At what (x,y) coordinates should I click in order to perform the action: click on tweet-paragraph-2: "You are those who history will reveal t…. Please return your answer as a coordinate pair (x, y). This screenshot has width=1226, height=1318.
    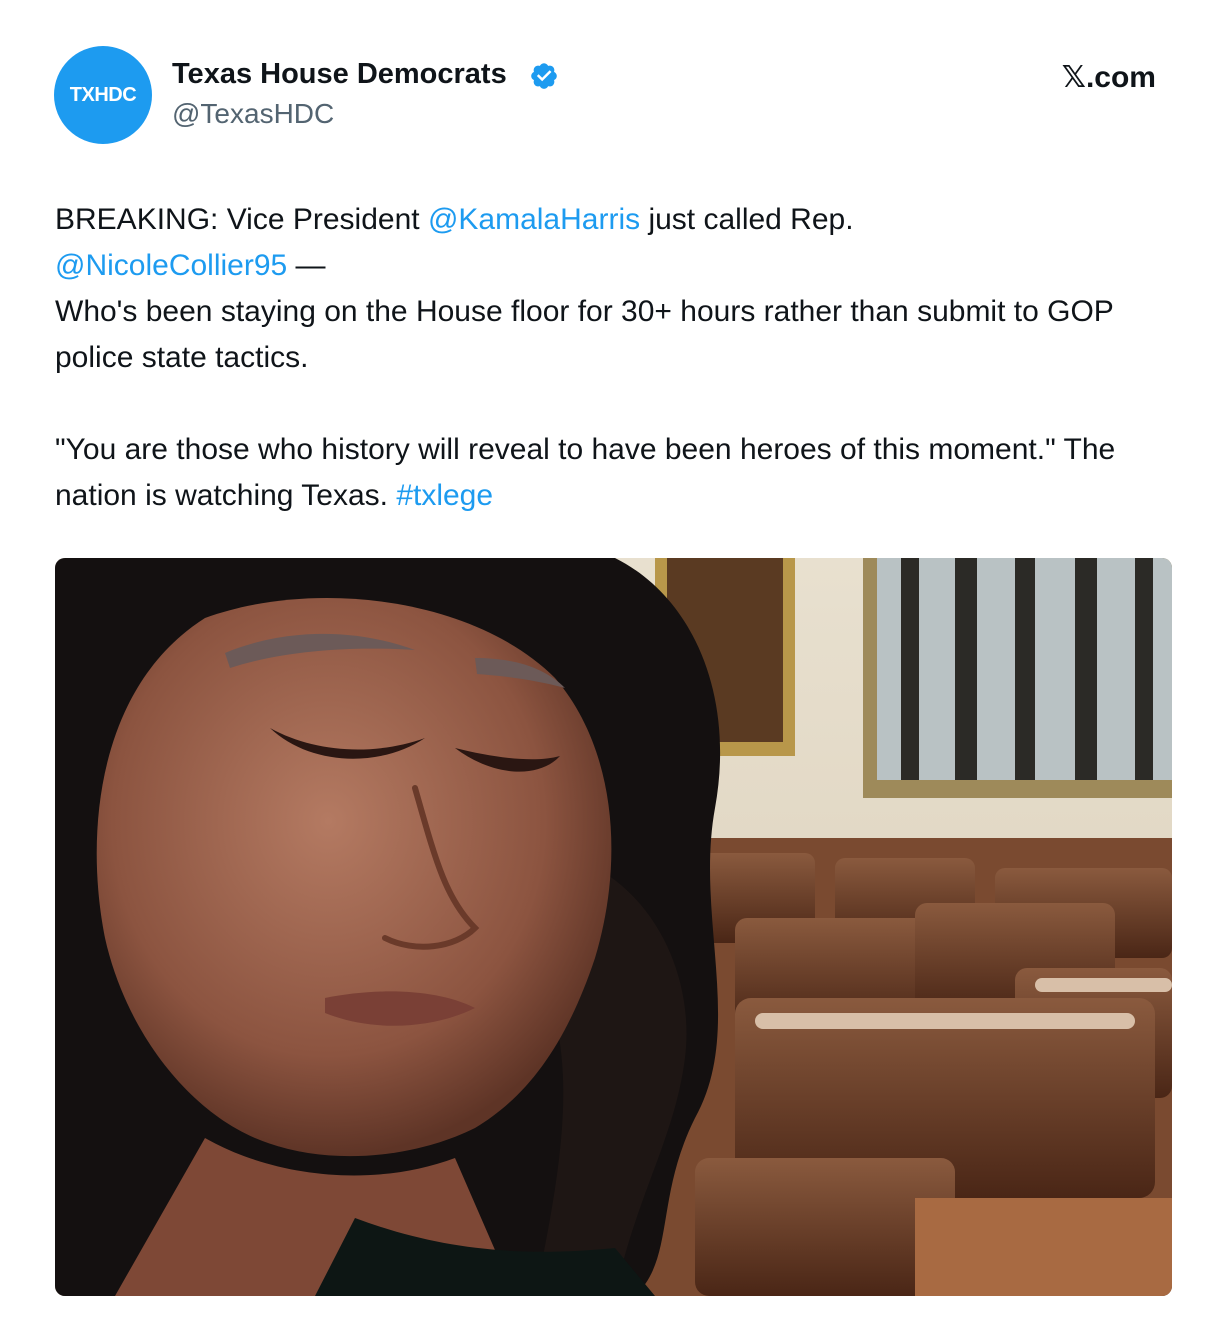
    Looking at the image, I should click on (615, 473).